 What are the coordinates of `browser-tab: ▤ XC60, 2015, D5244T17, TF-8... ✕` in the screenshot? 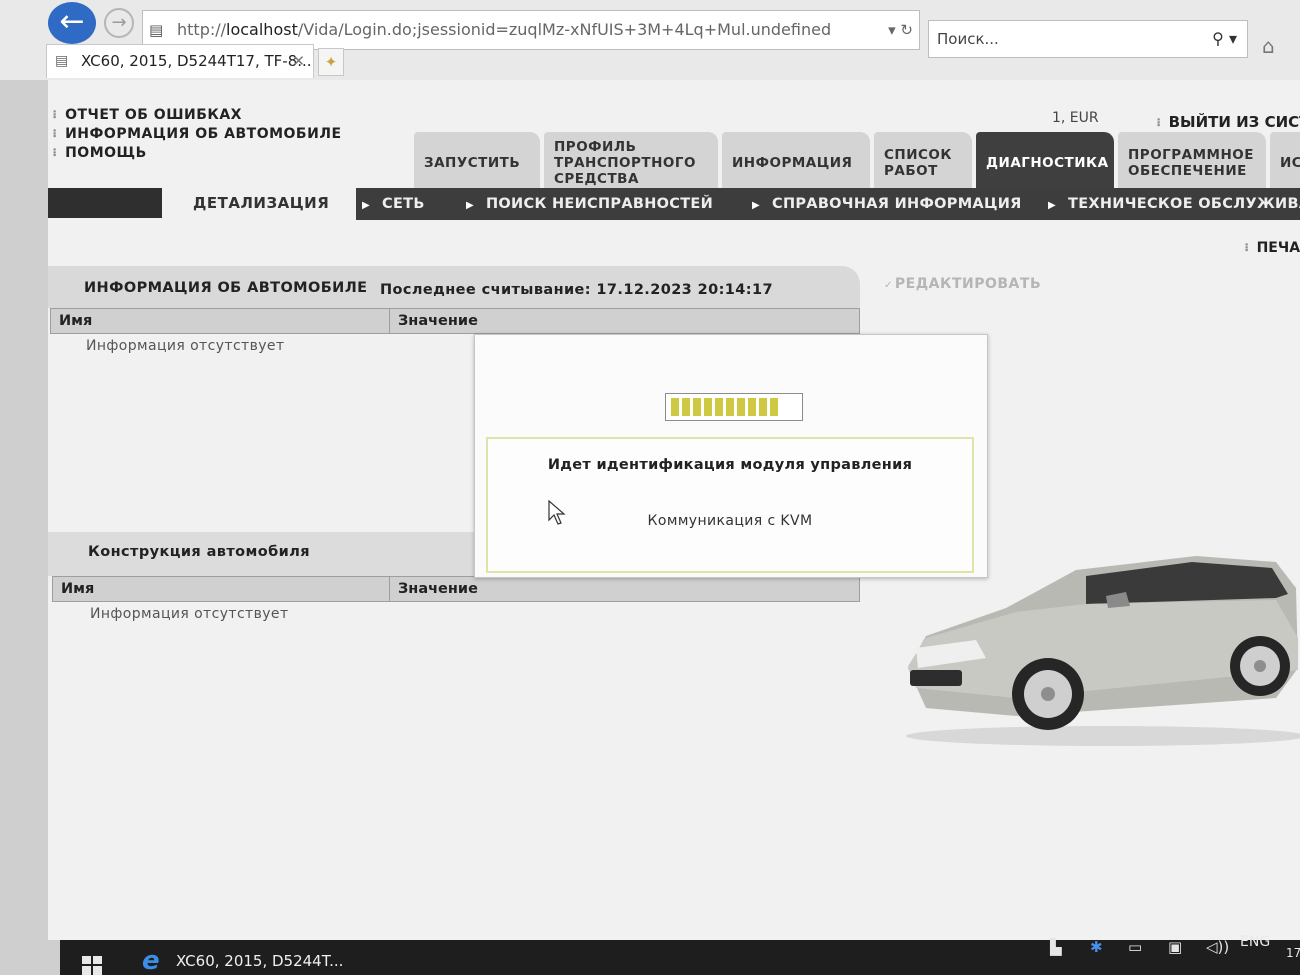 It's located at (180, 61).